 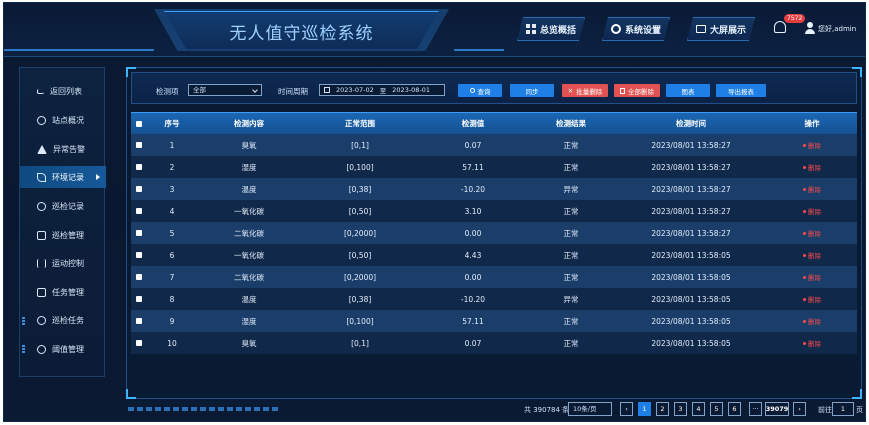 I want to click on date-end: 2023-08-01, so click(x=411, y=90).